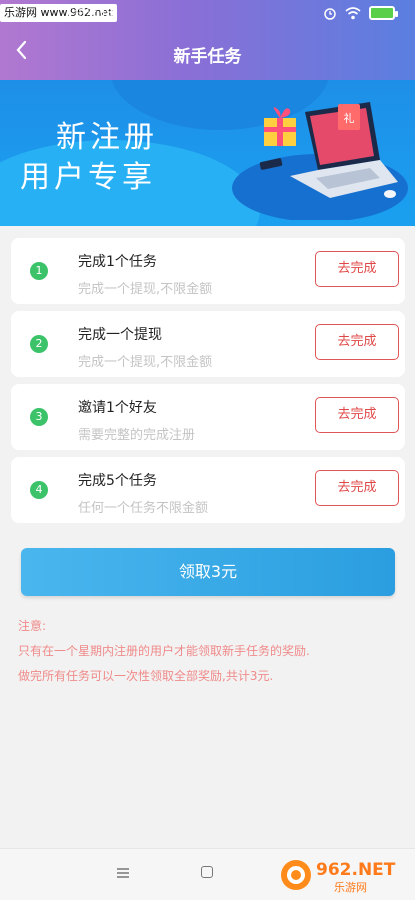  I want to click on page-title: 新手任务, so click(207, 57).